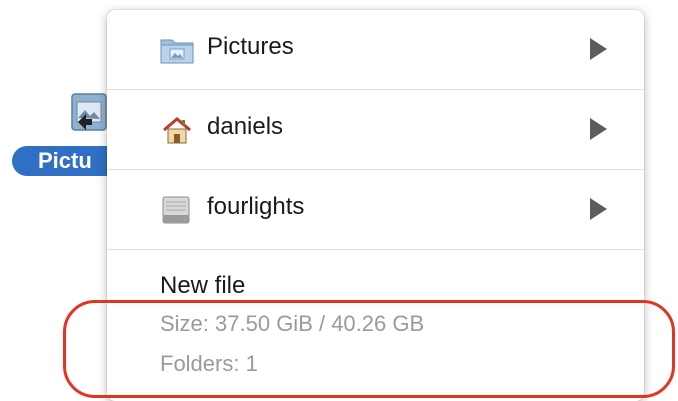  I want to click on info-size: Size: 37.50 GiB / 40.26 GB, so click(292, 323).